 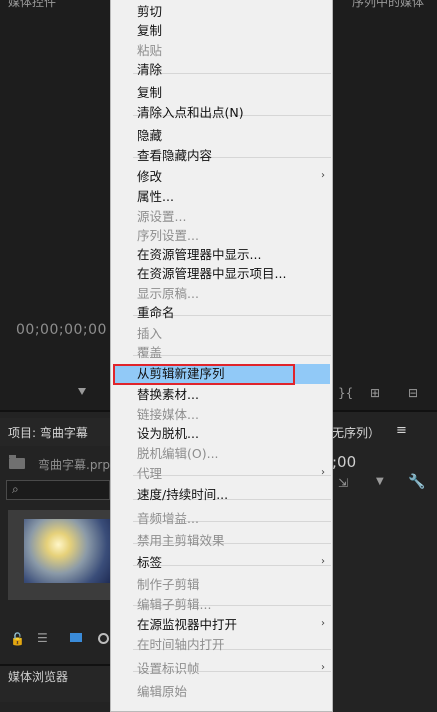 I want to click on insert-icon: ⊞, so click(x=375, y=393).